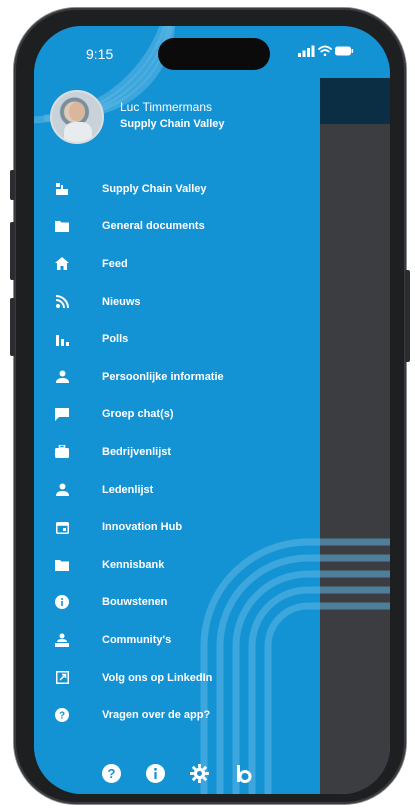 The image size is (415, 810). I want to click on menu-item-label: Volg ons op LinkedIn, so click(157, 677).